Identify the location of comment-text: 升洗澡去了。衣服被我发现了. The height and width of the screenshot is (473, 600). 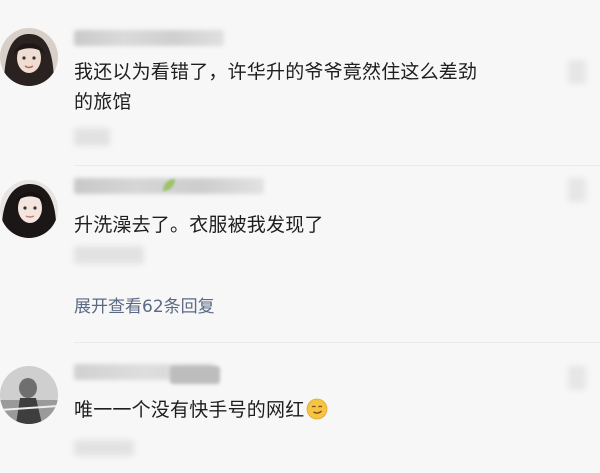
(199, 225).